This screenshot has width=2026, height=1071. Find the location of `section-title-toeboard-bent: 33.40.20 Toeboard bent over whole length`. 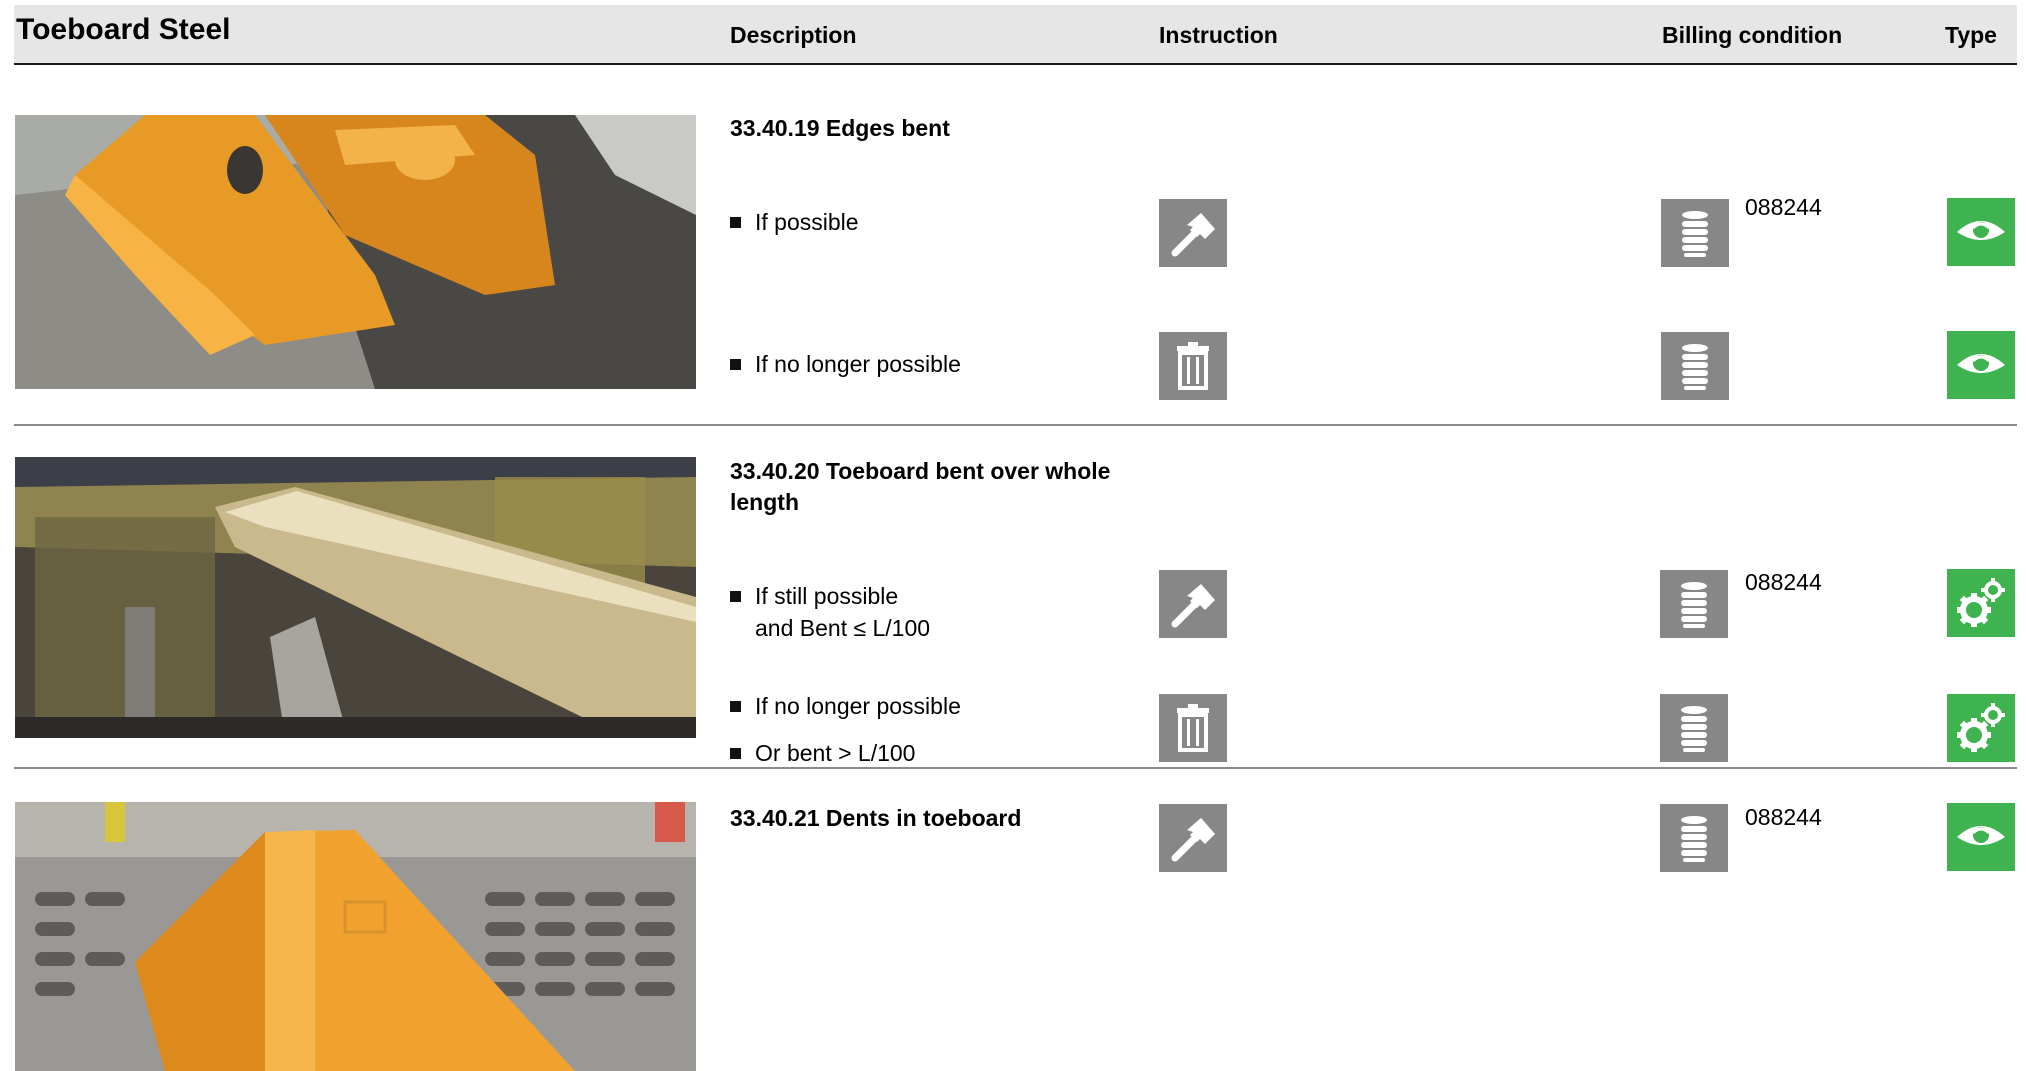

section-title-toeboard-bent: 33.40.20 Toeboard bent over whole length is located at coordinates (920, 486).